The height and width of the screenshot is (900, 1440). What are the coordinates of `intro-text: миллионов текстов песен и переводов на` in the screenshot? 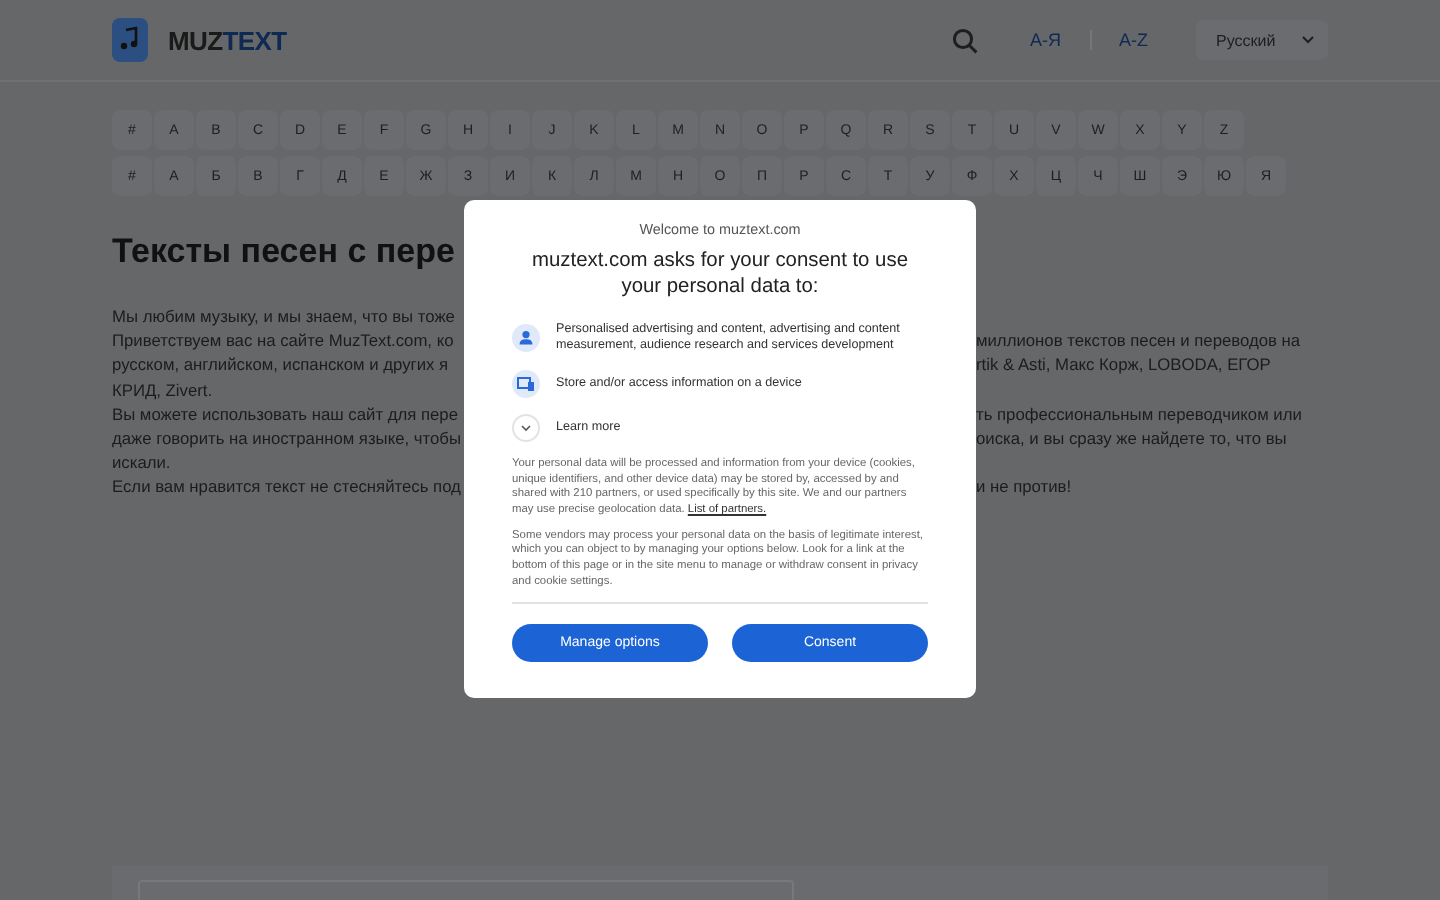 It's located at (1138, 340).